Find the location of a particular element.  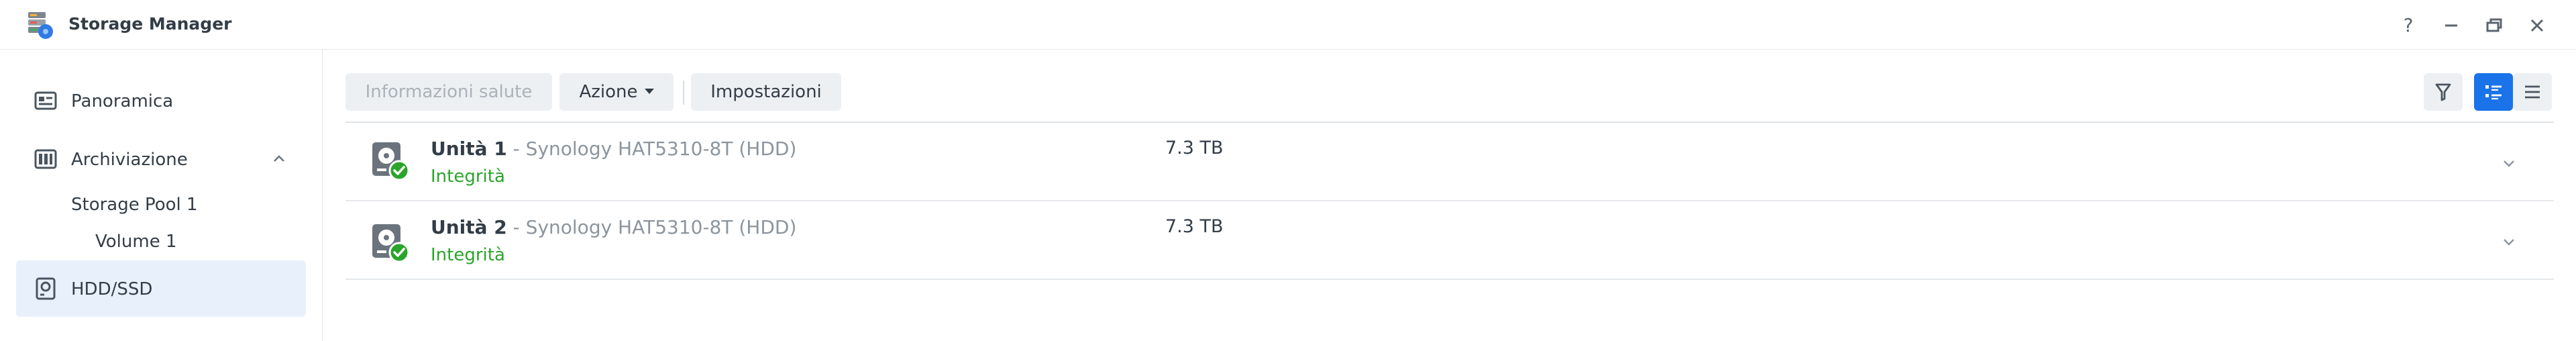

filter-button is located at coordinates (2443, 92).